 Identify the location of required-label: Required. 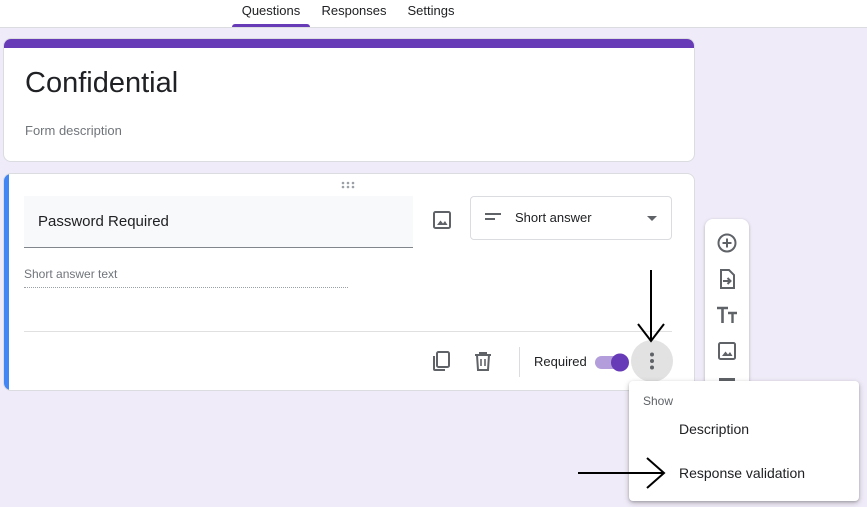
(560, 361).